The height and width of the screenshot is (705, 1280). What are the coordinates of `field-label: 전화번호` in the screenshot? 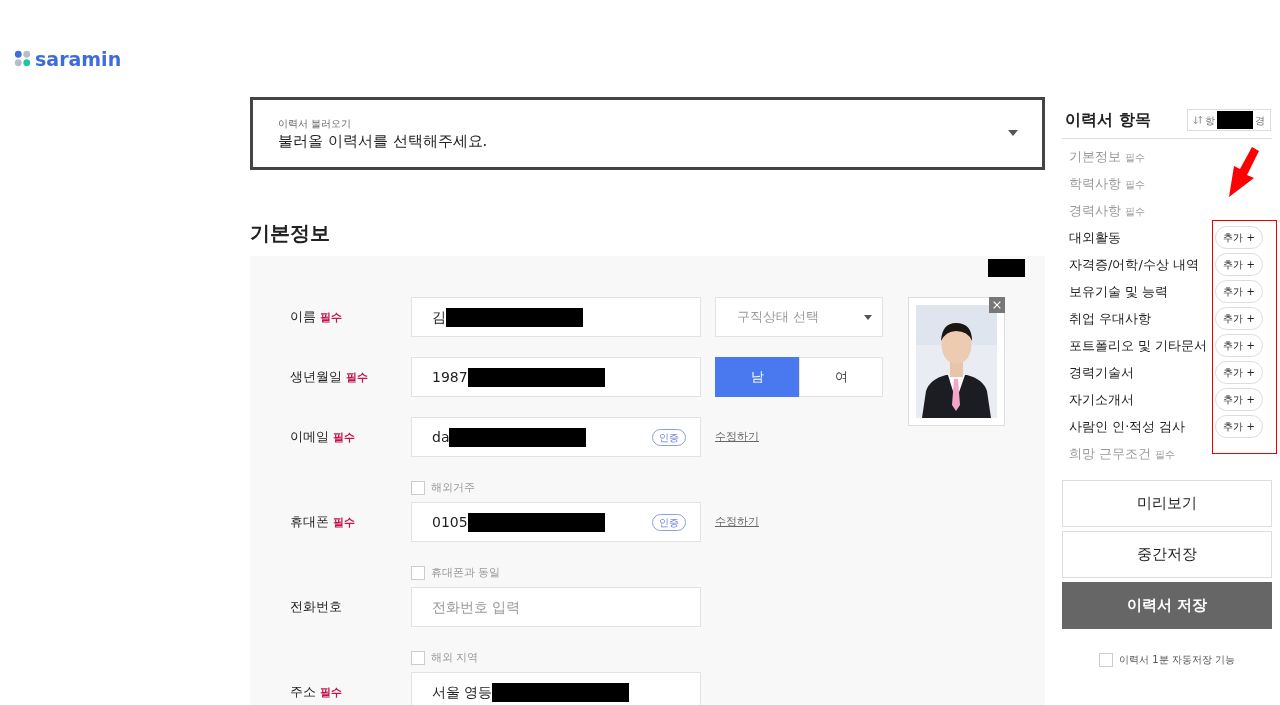 It's located at (316, 607).